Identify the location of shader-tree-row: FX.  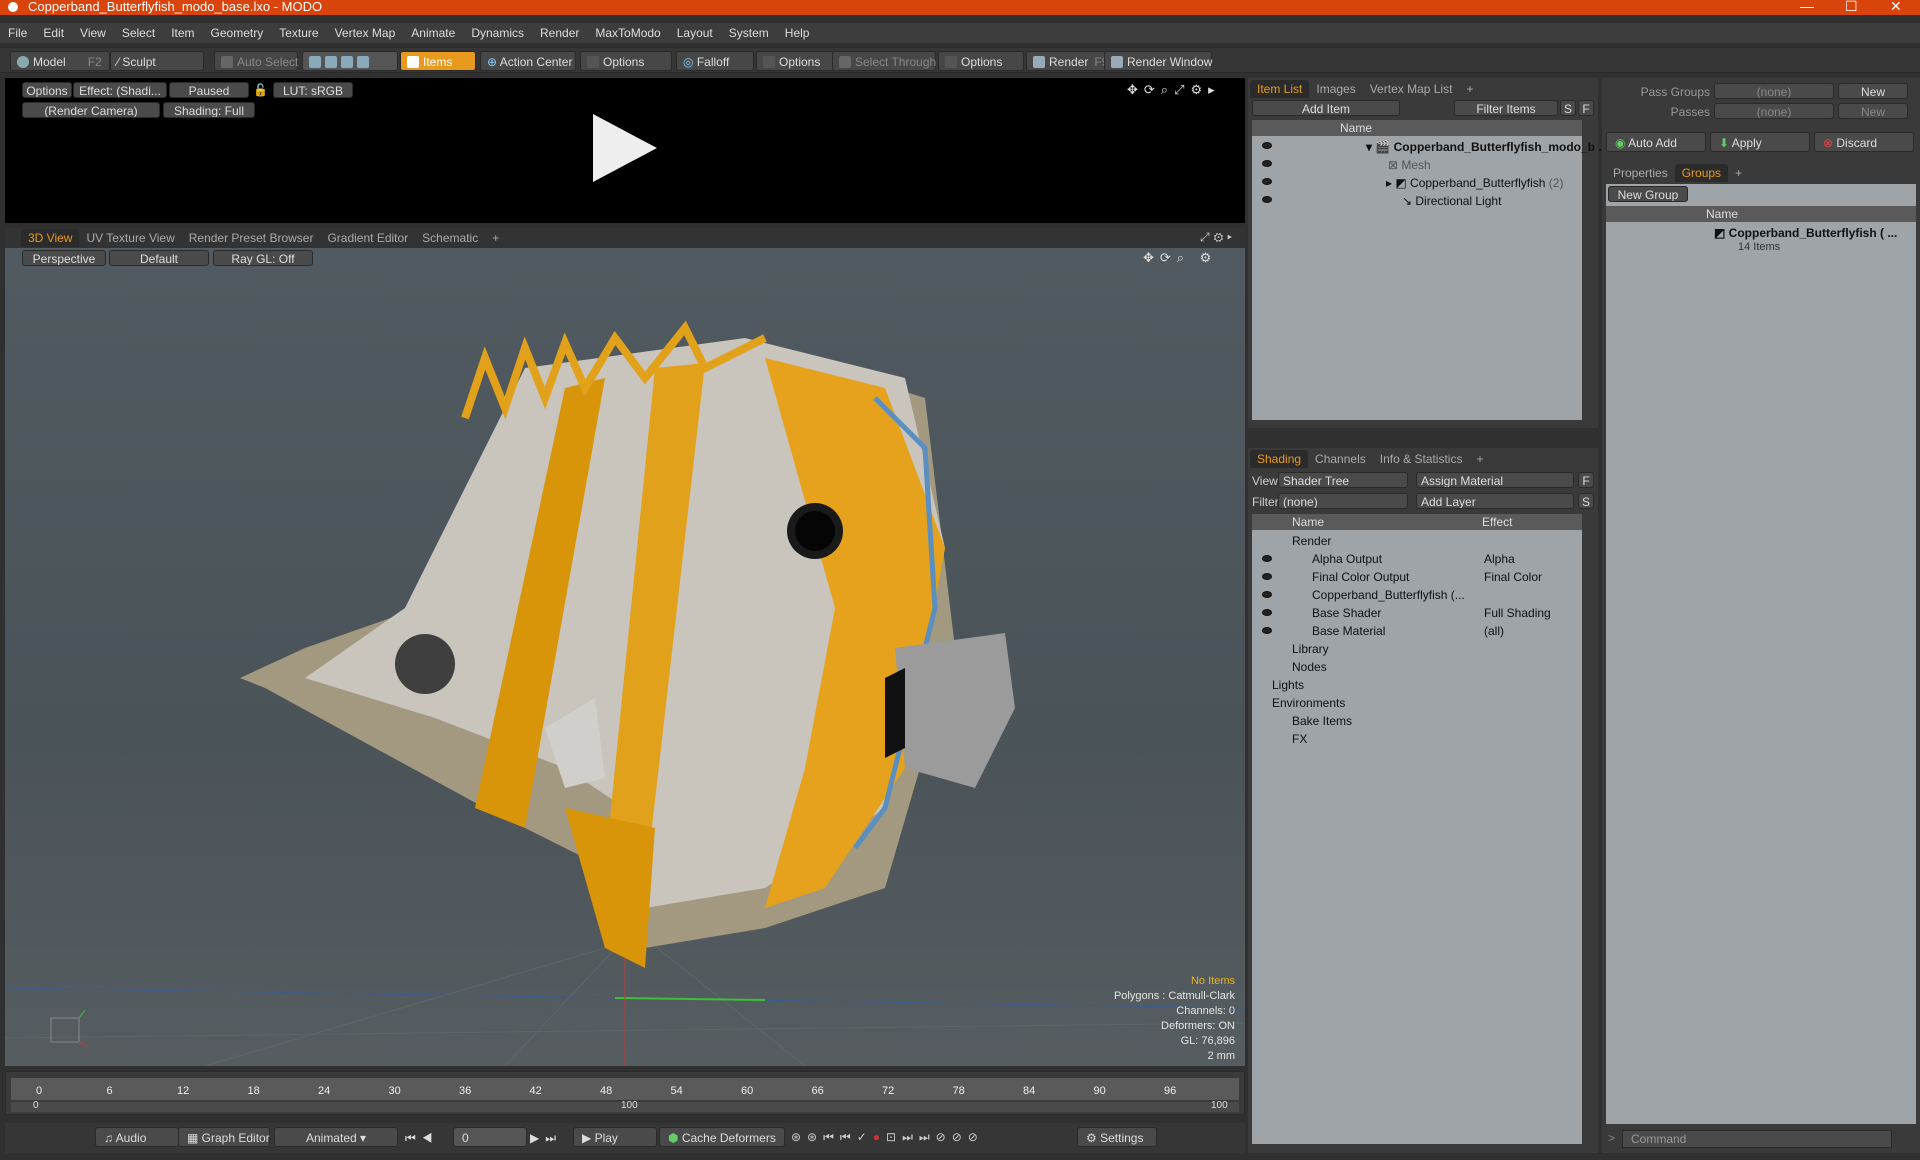
(1299, 739).